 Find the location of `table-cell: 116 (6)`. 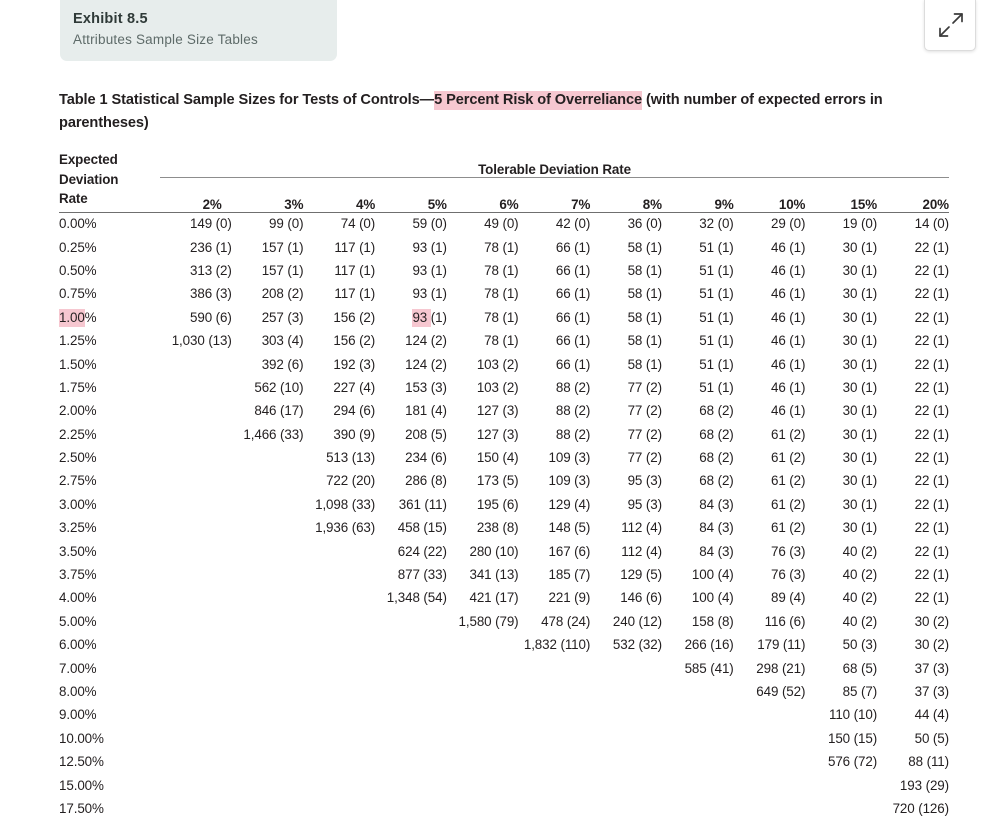

table-cell: 116 (6) is located at coordinates (785, 621).